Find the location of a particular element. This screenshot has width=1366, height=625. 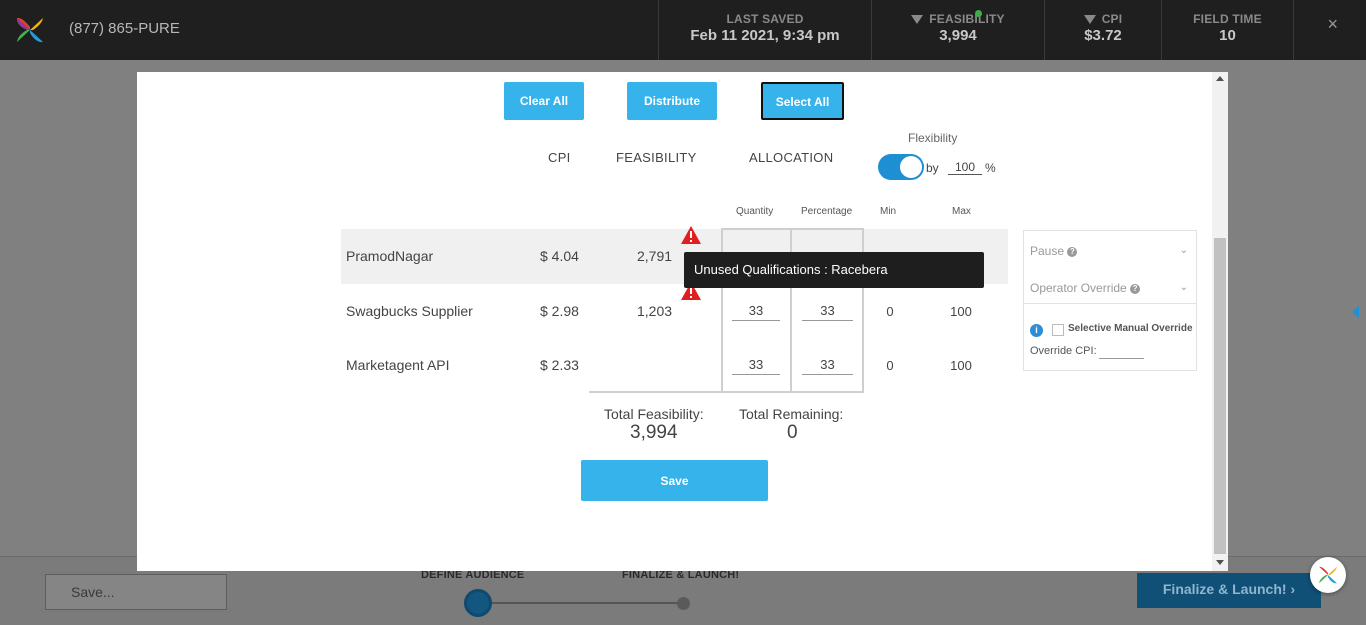

total-remaining-value: 0 is located at coordinates (792, 432).